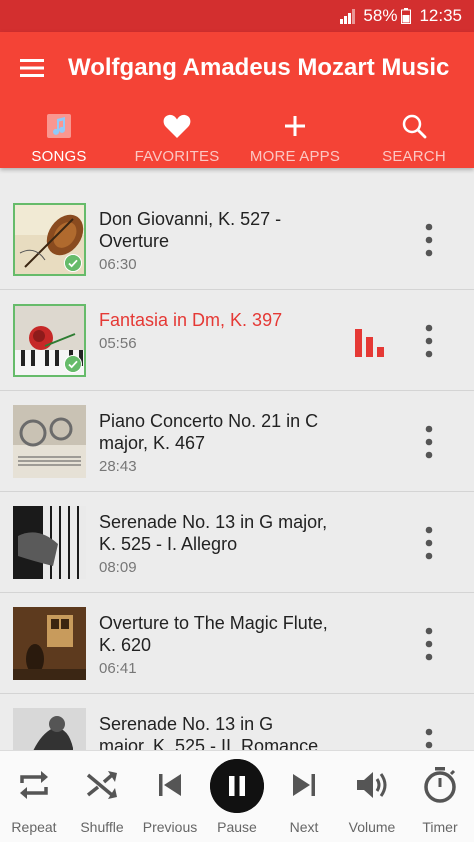 This screenshot has width=474, height=842. What do you see at coordinates (59, 126) in the screenshot?
I see `music-note-icon` at bounding box center [59, 126].